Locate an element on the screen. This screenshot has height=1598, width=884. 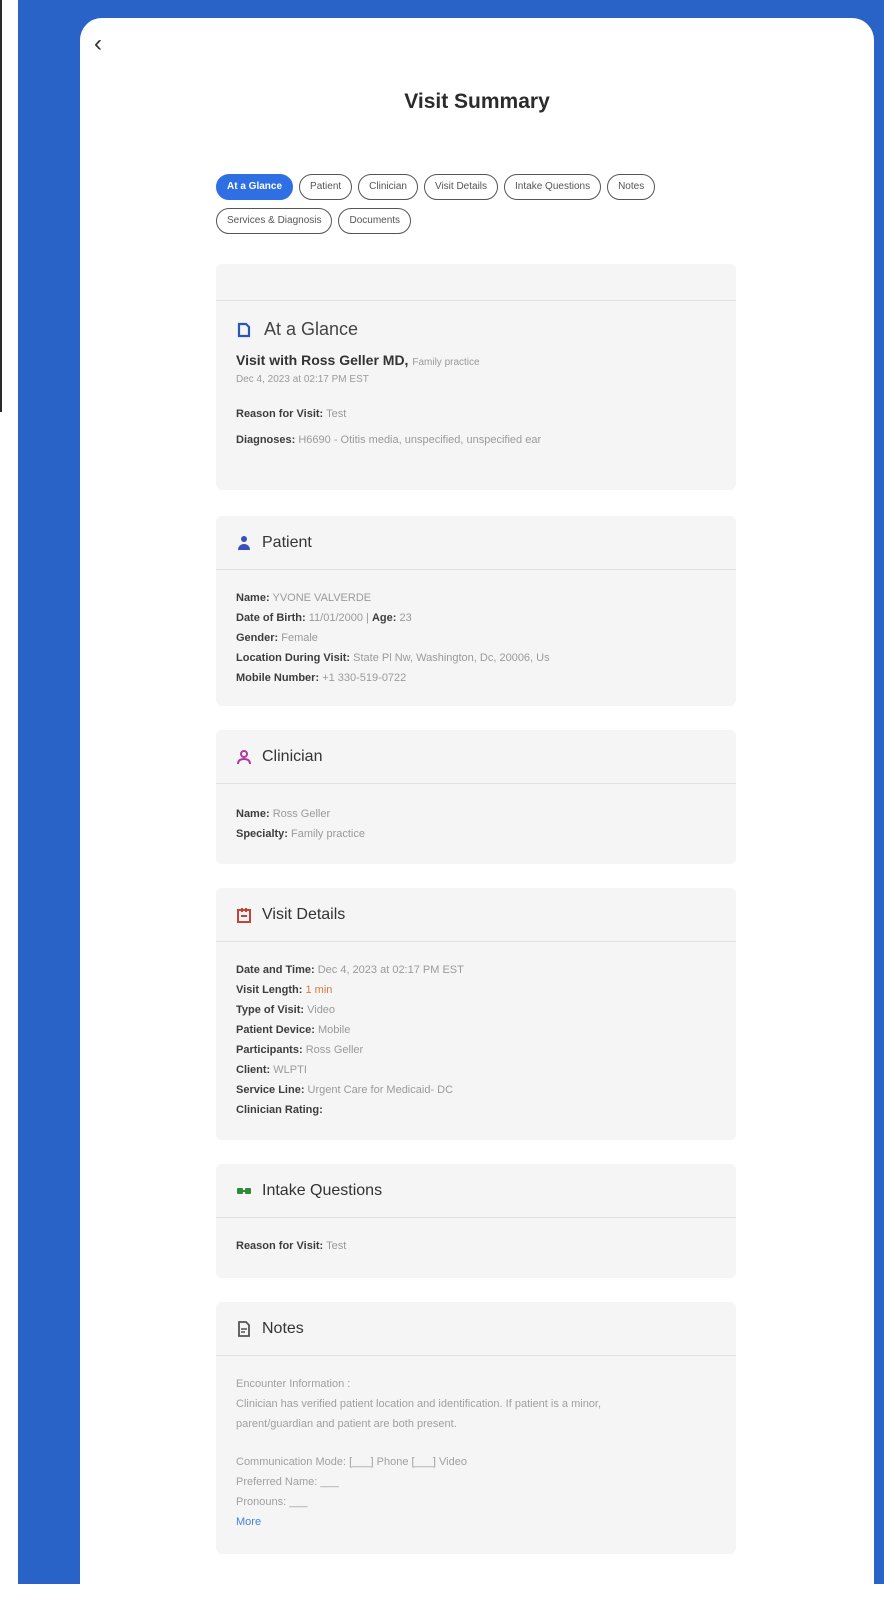
gutter-line is located at coordinates (1, 206).